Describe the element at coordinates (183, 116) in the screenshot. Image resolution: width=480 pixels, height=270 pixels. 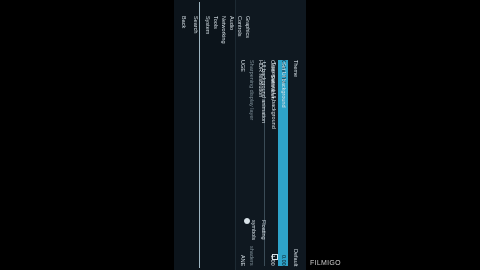
I see `nav-item-back: Back` at that location.